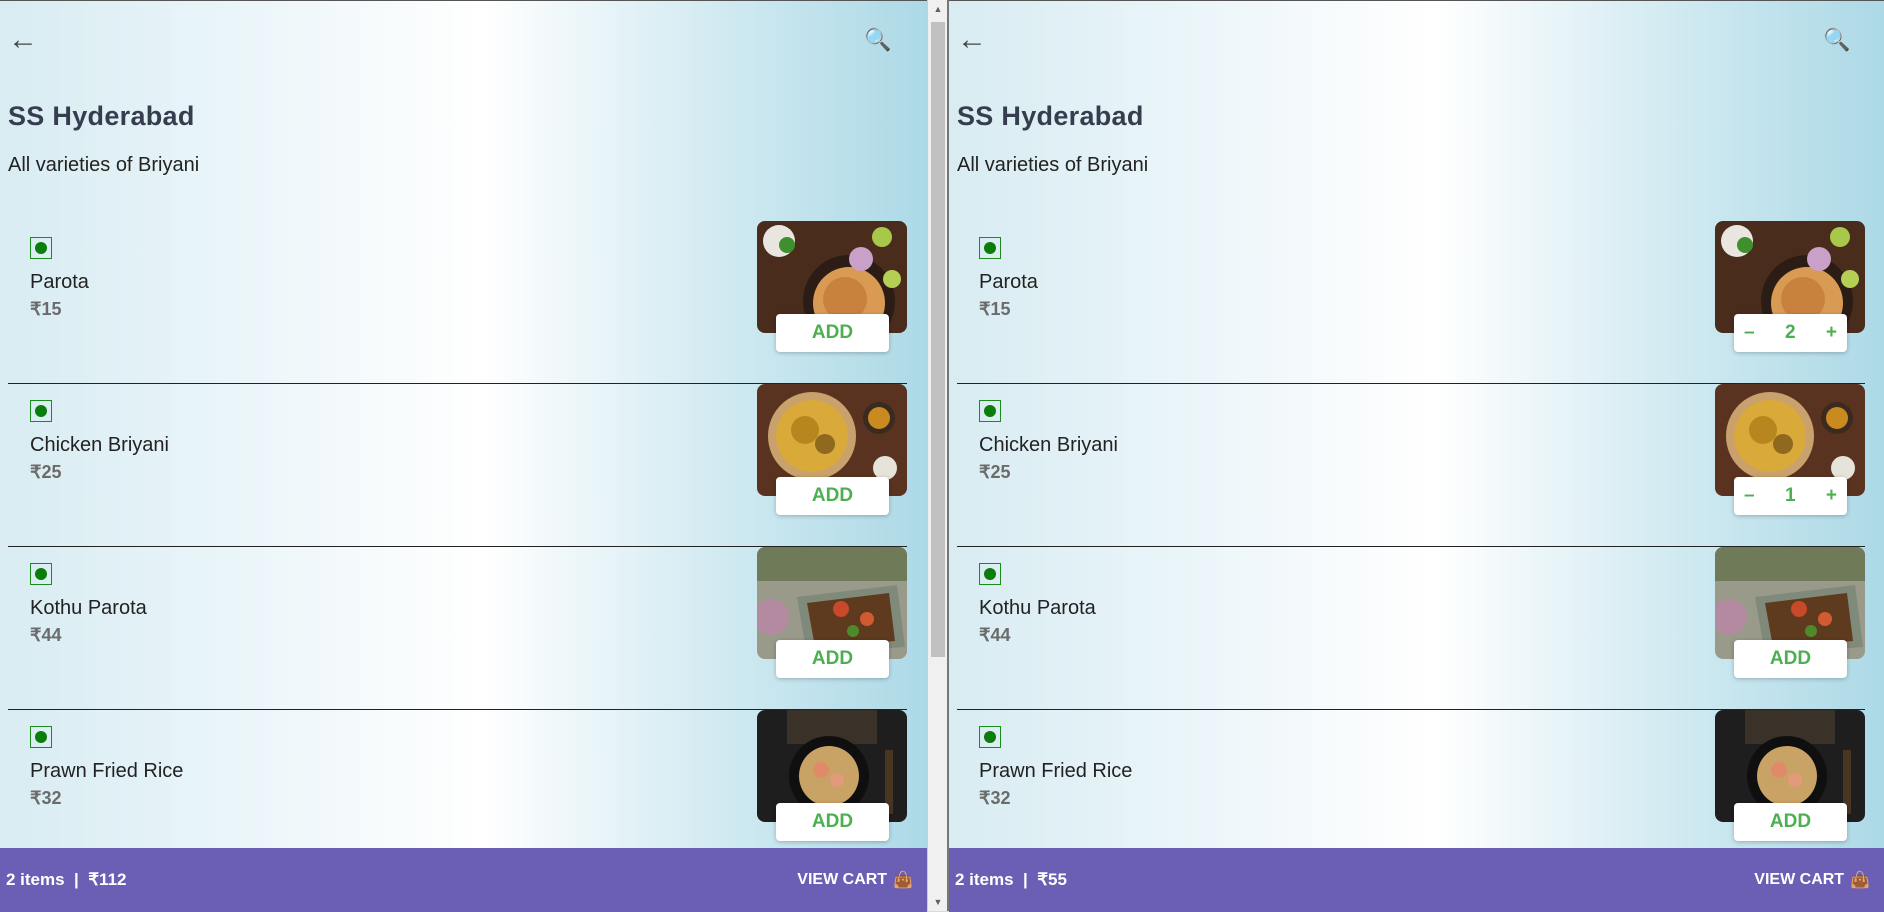 This screenshot has height=912, width=1884. I want to click on cart-bar: 2 items | ₹55 VIEW CART 👜, so click(1416, 880).